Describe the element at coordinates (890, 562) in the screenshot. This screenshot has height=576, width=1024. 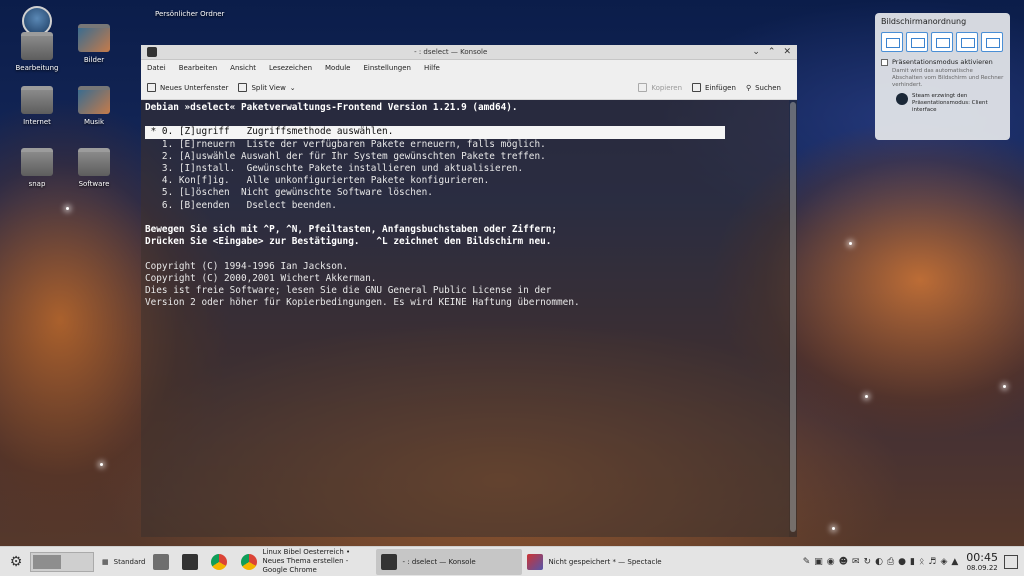
I see `tray-printer-icon: ⎙` at that location.